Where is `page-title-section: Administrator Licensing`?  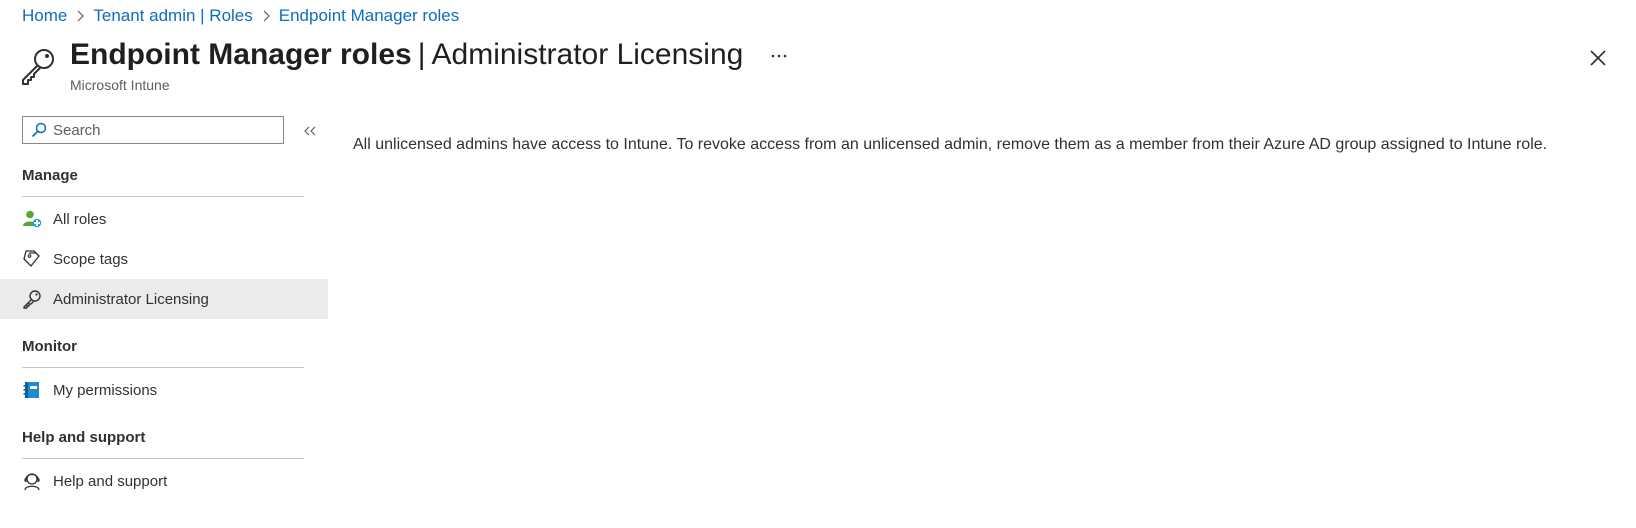
page-title-section: Administrator Licensing is located at coordinates (587, 54).